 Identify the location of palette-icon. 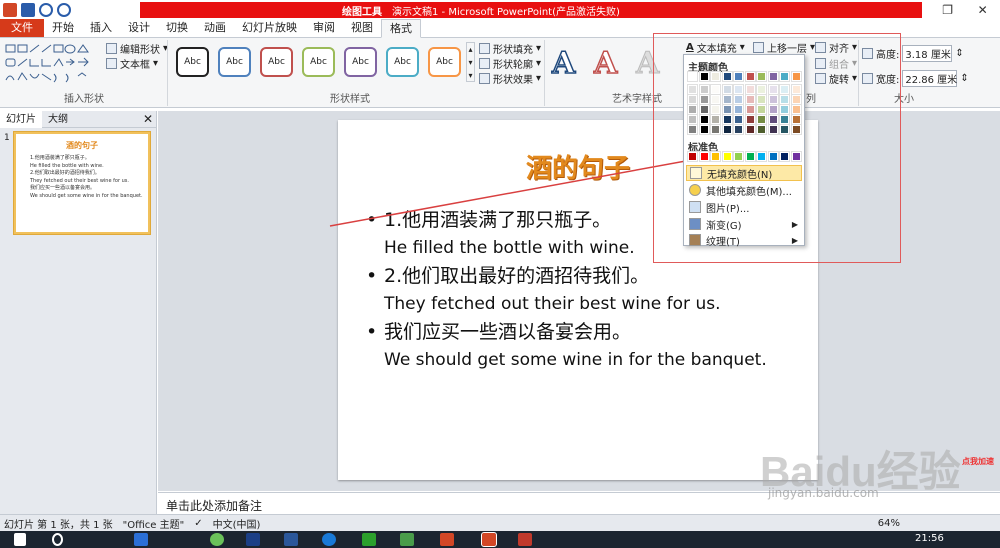
(695, 190).